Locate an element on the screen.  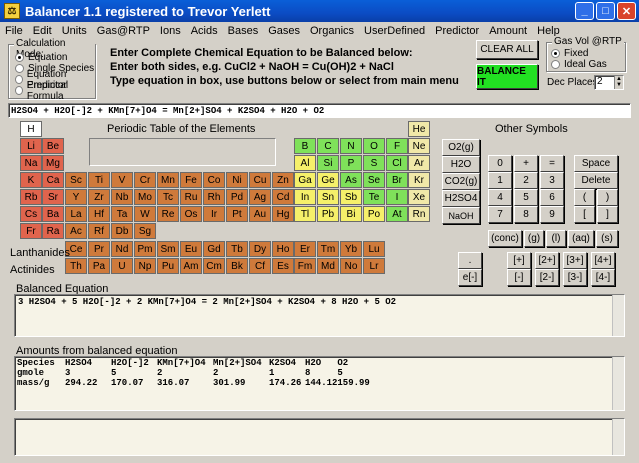
element-os: Os is located at coordinates (191, 214).